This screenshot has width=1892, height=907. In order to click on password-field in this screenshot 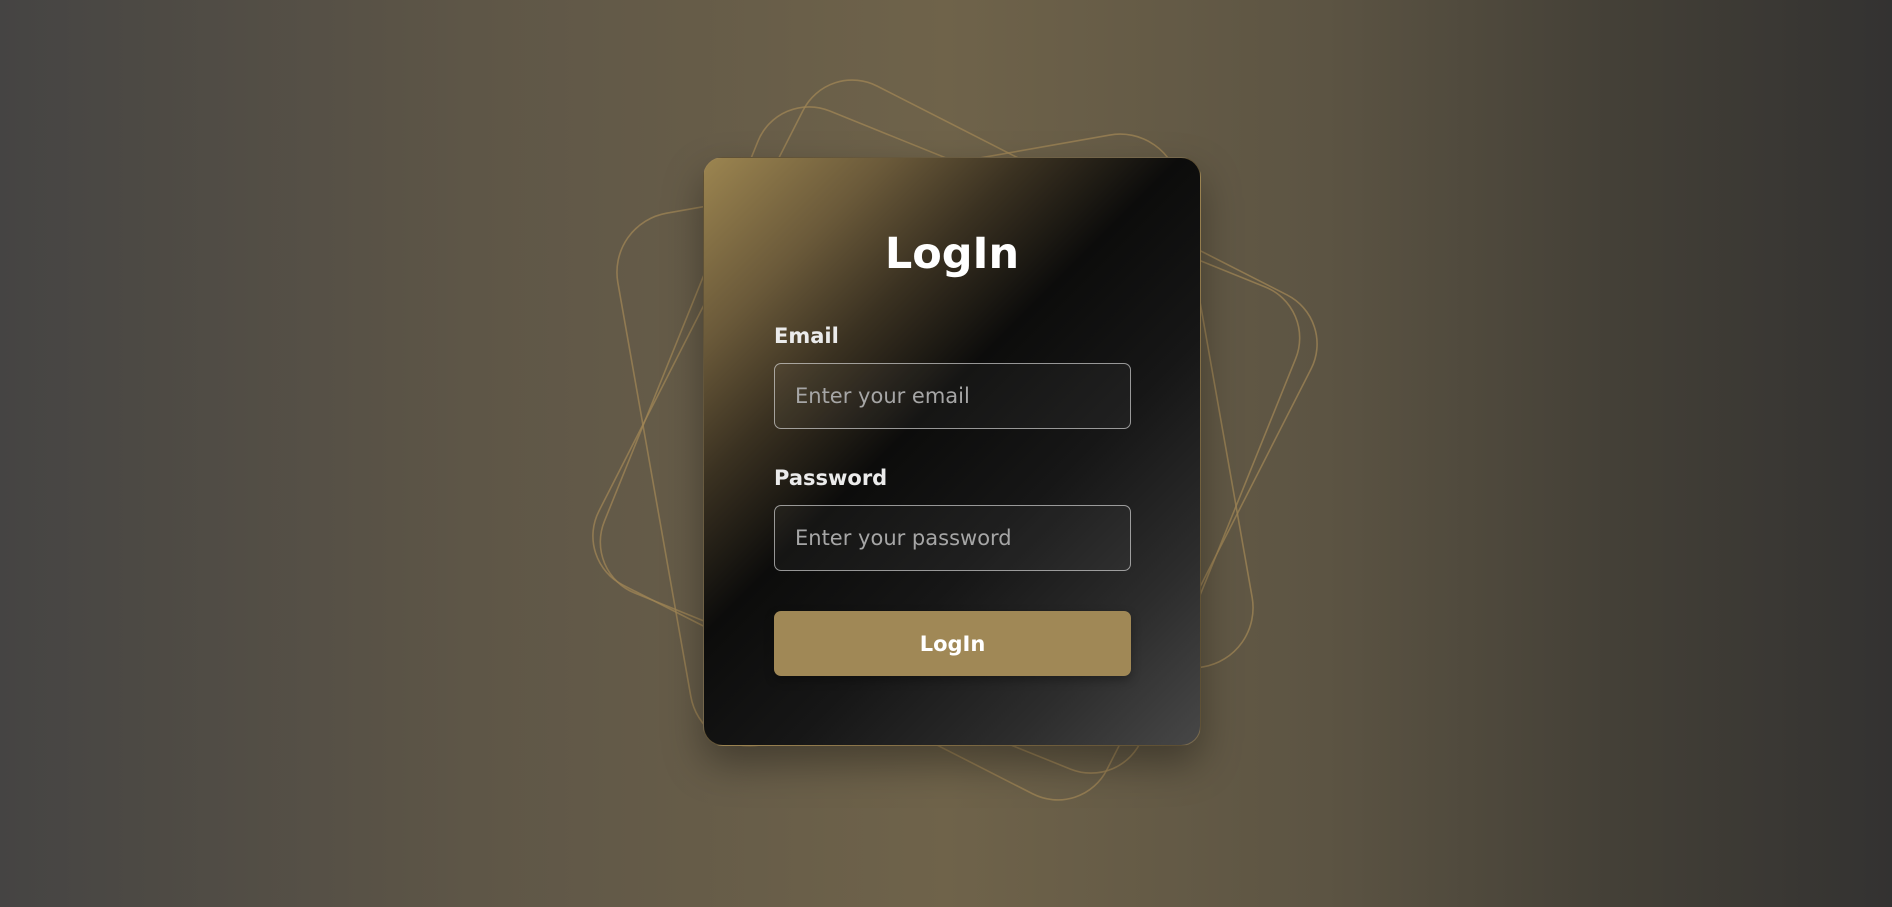, I will do `click(952, 538)`.